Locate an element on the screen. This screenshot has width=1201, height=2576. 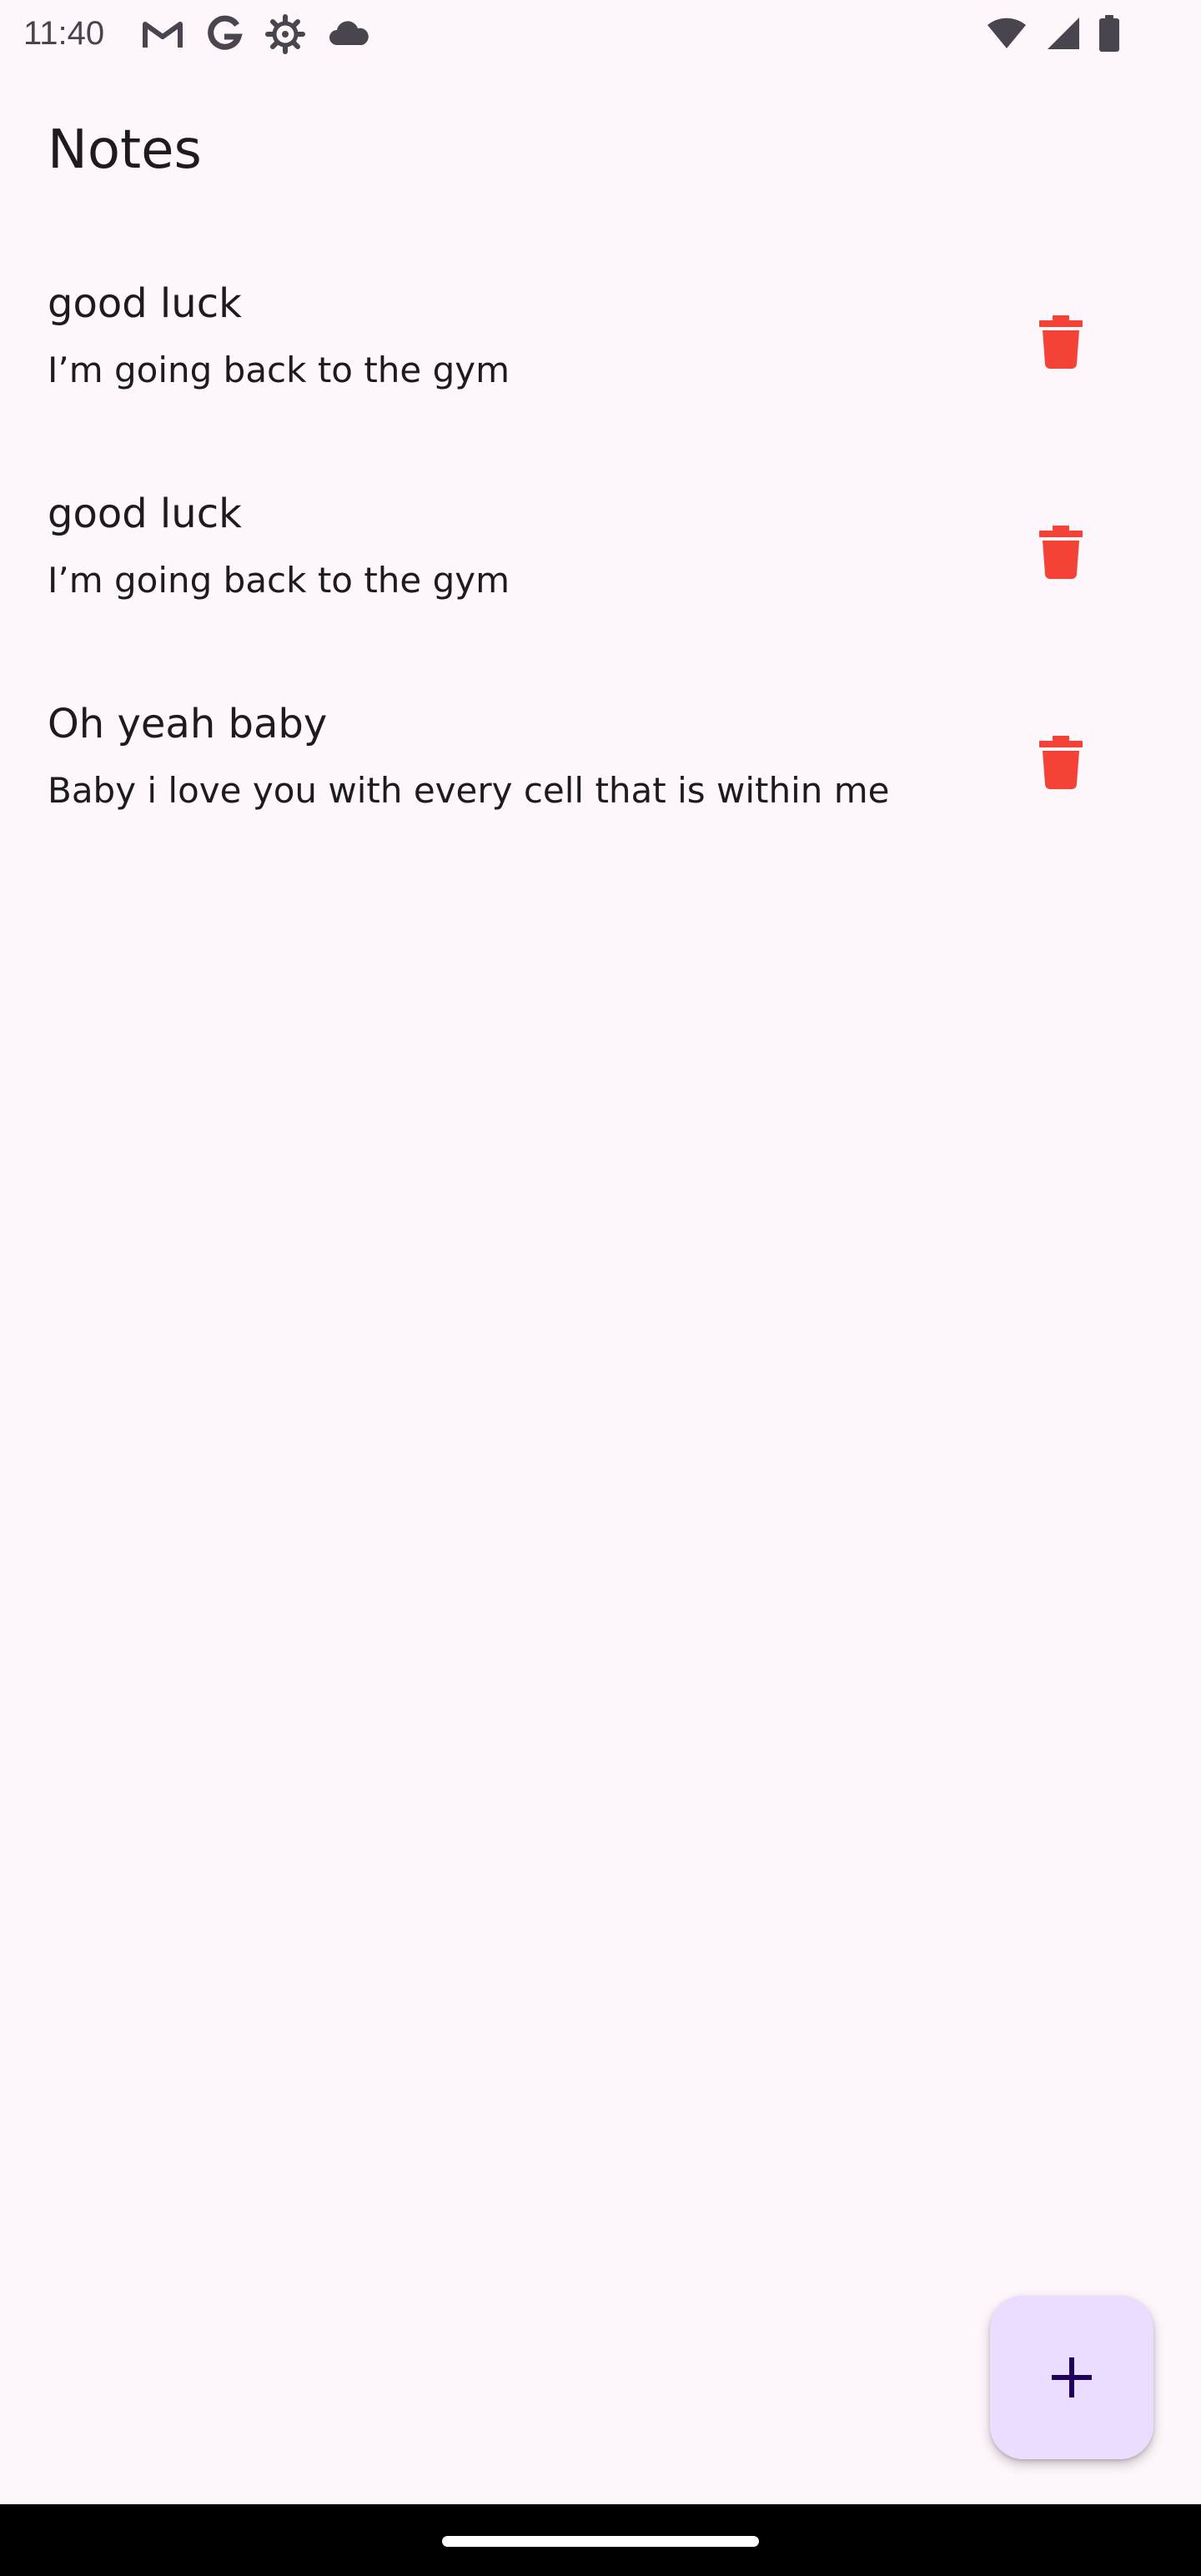
navigation-bar is located at coordinates (601, 2540).